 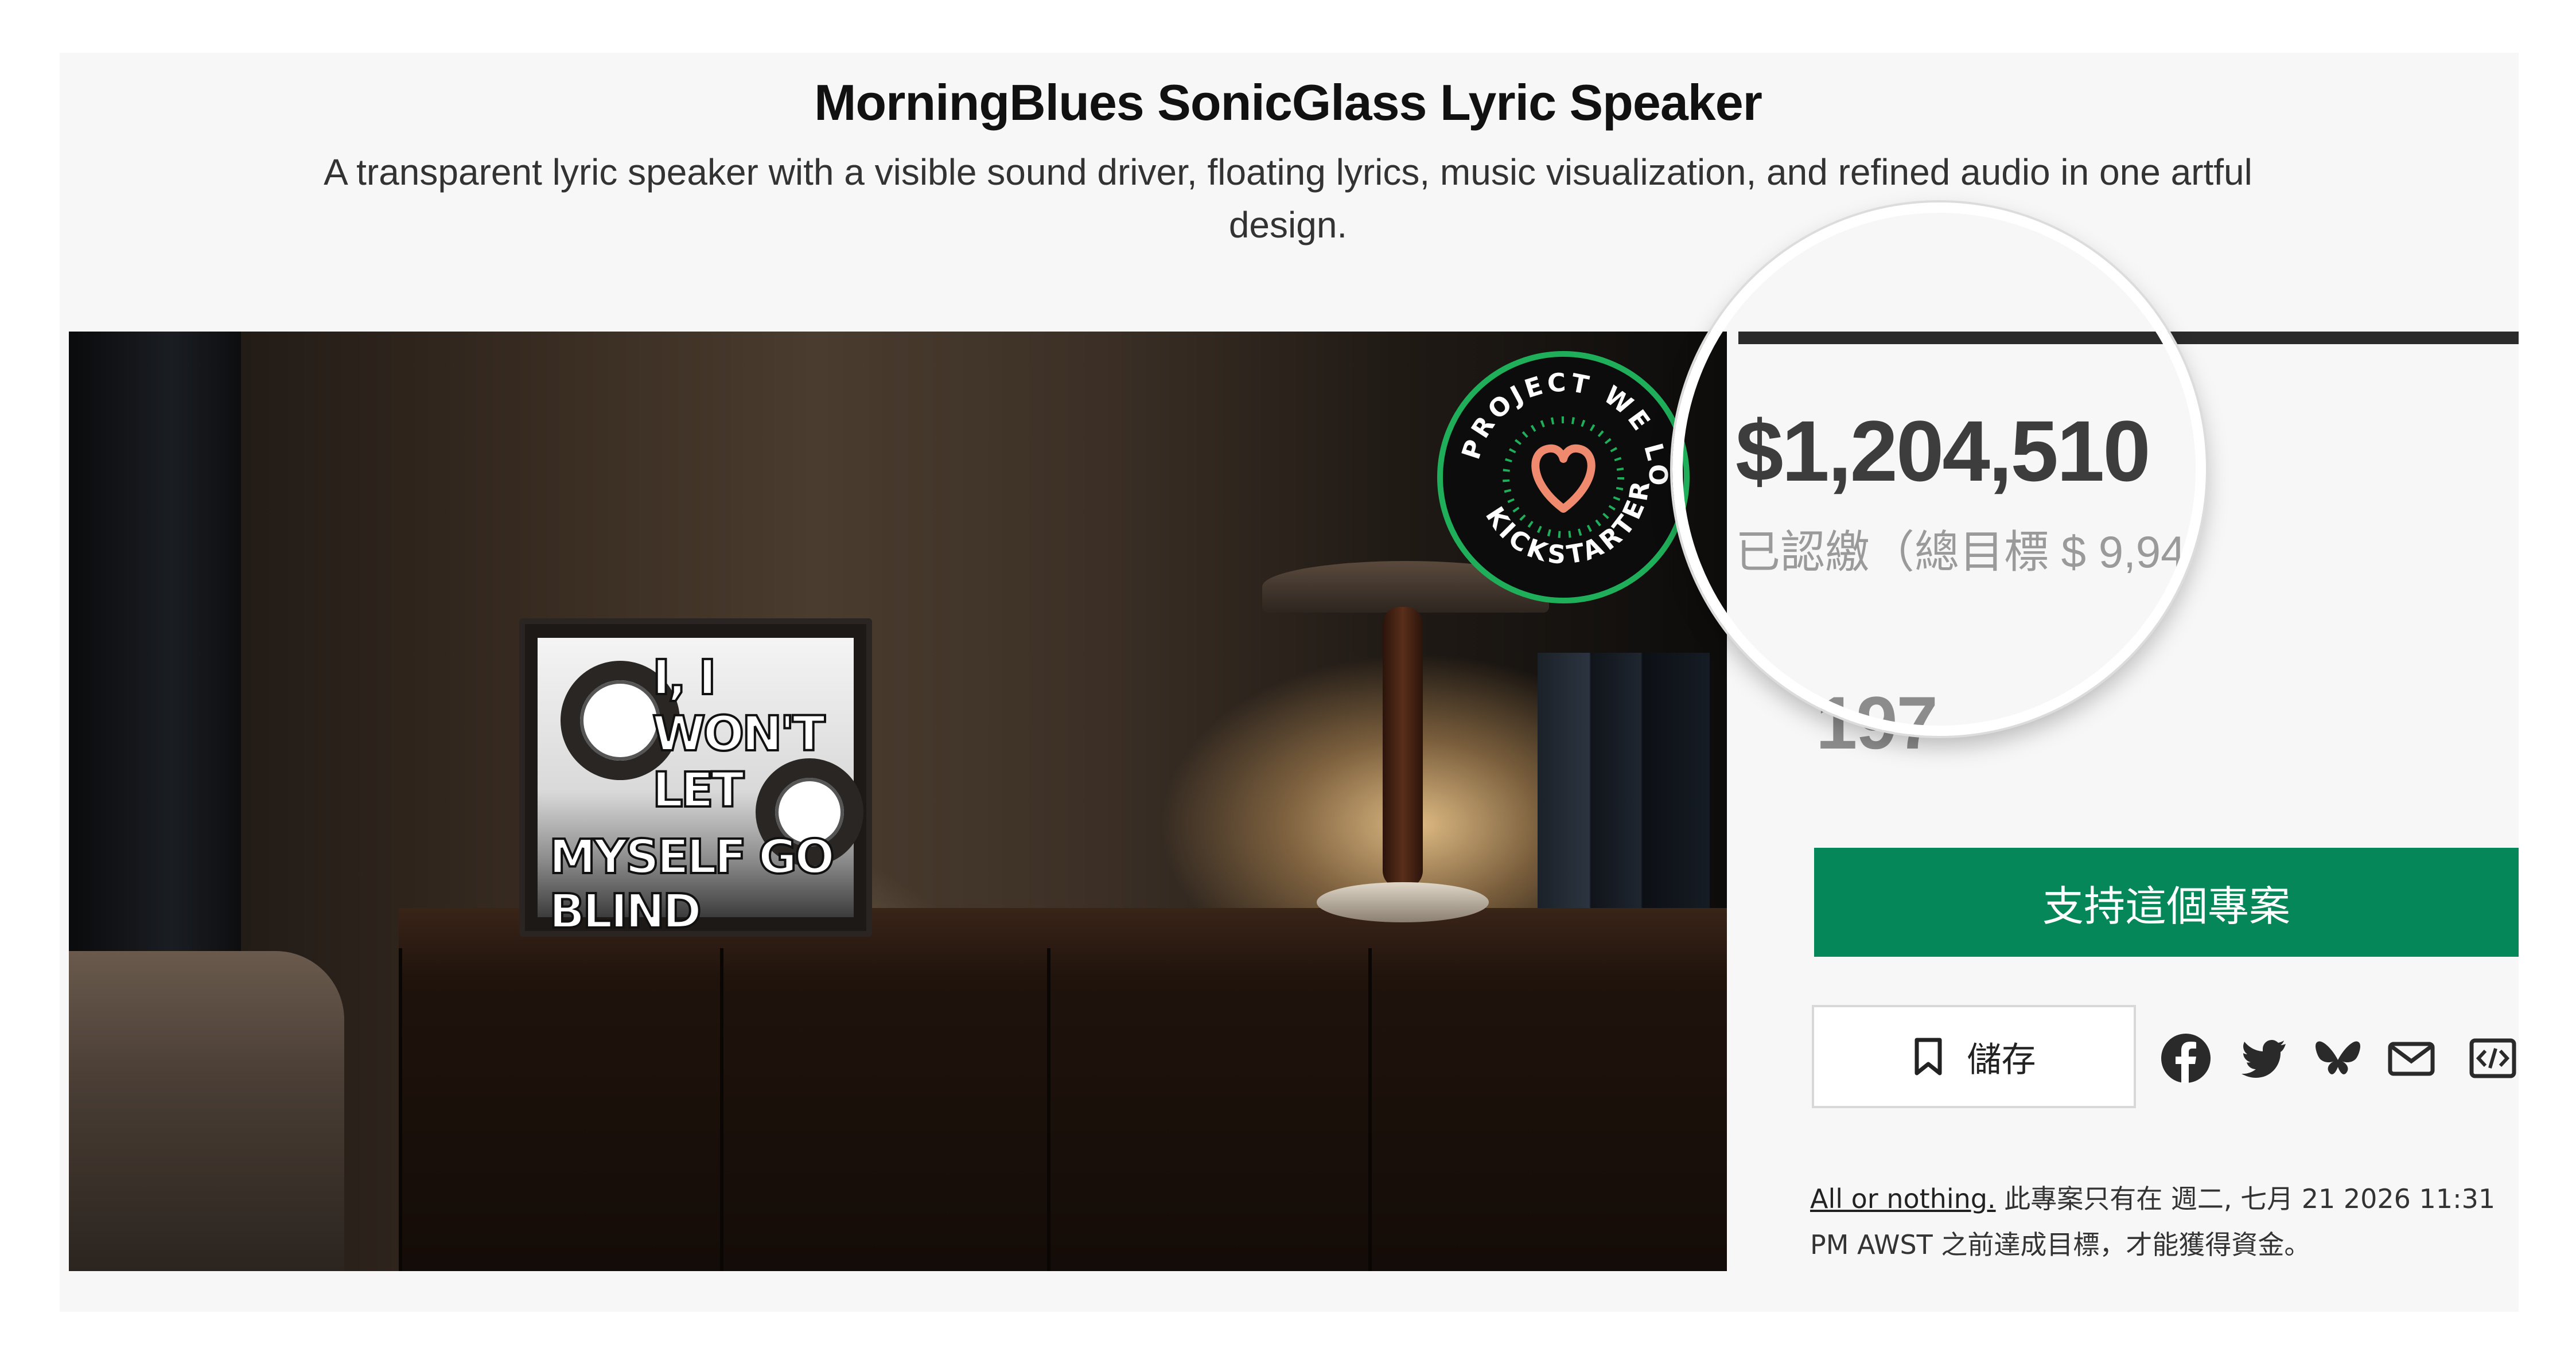 What do you see at coordinates (2128, 338) in the screenshot?
I see `funding-progress-bar` at bounding box center [2128, 338].